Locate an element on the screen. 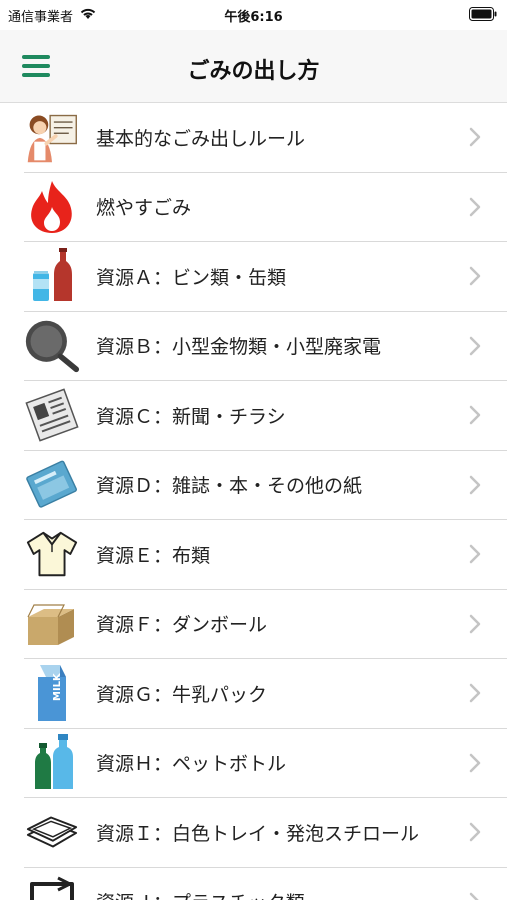 This screenshot has width=507, height=900. food-tray-icon is located at coordinates (52, 832).